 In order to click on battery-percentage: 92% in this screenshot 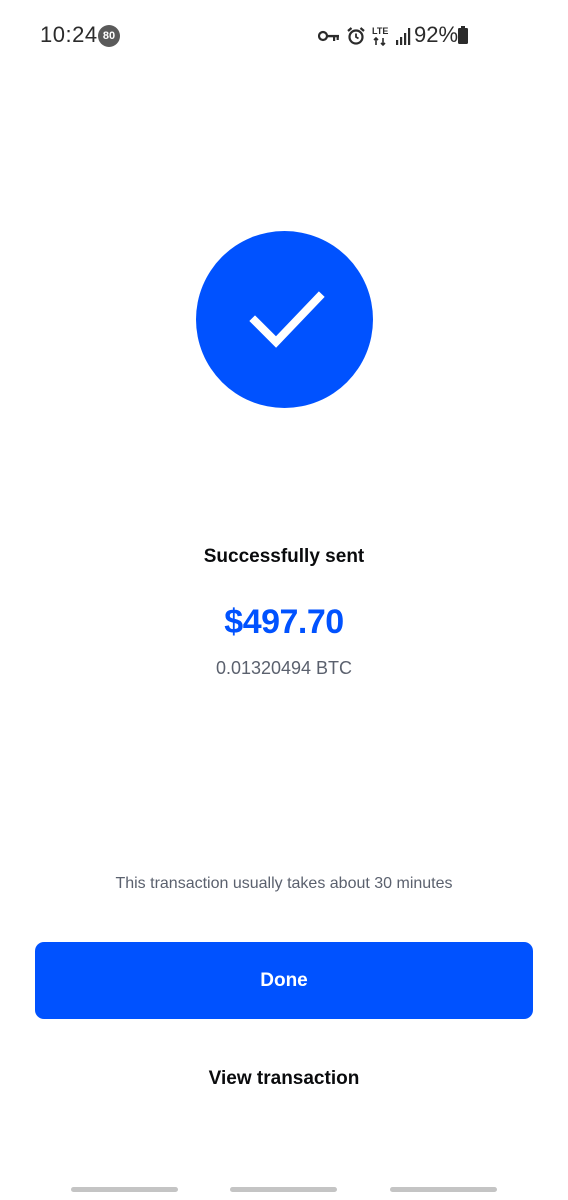, I will do `click(436, 34)`.